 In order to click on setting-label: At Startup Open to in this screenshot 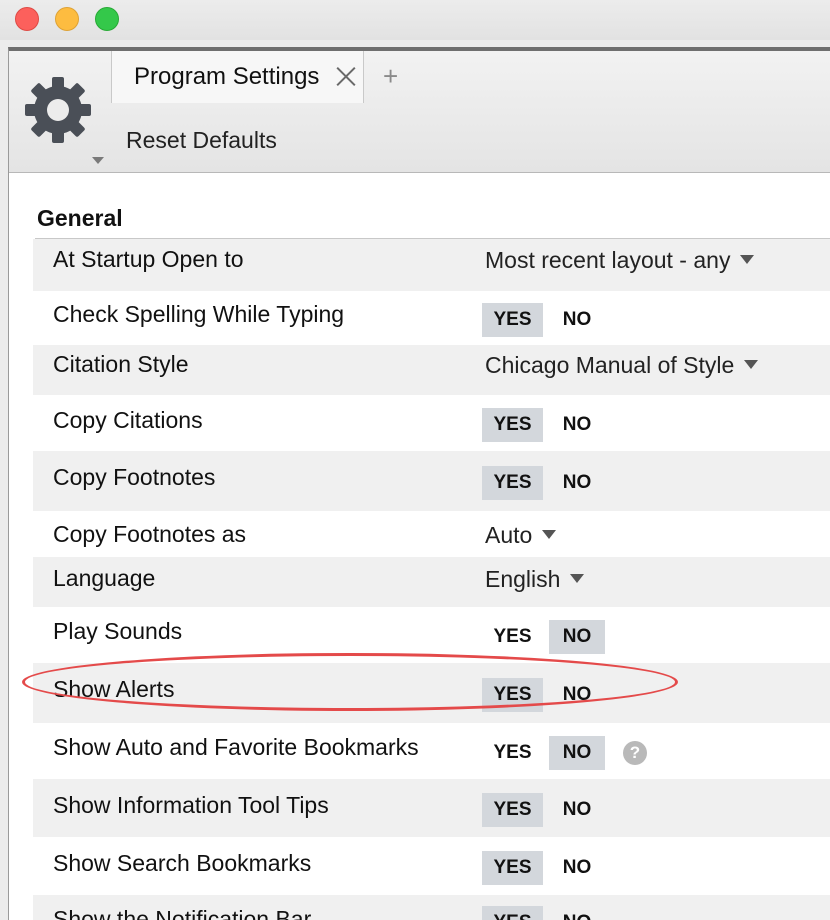, I will do `click(148, 259)`.